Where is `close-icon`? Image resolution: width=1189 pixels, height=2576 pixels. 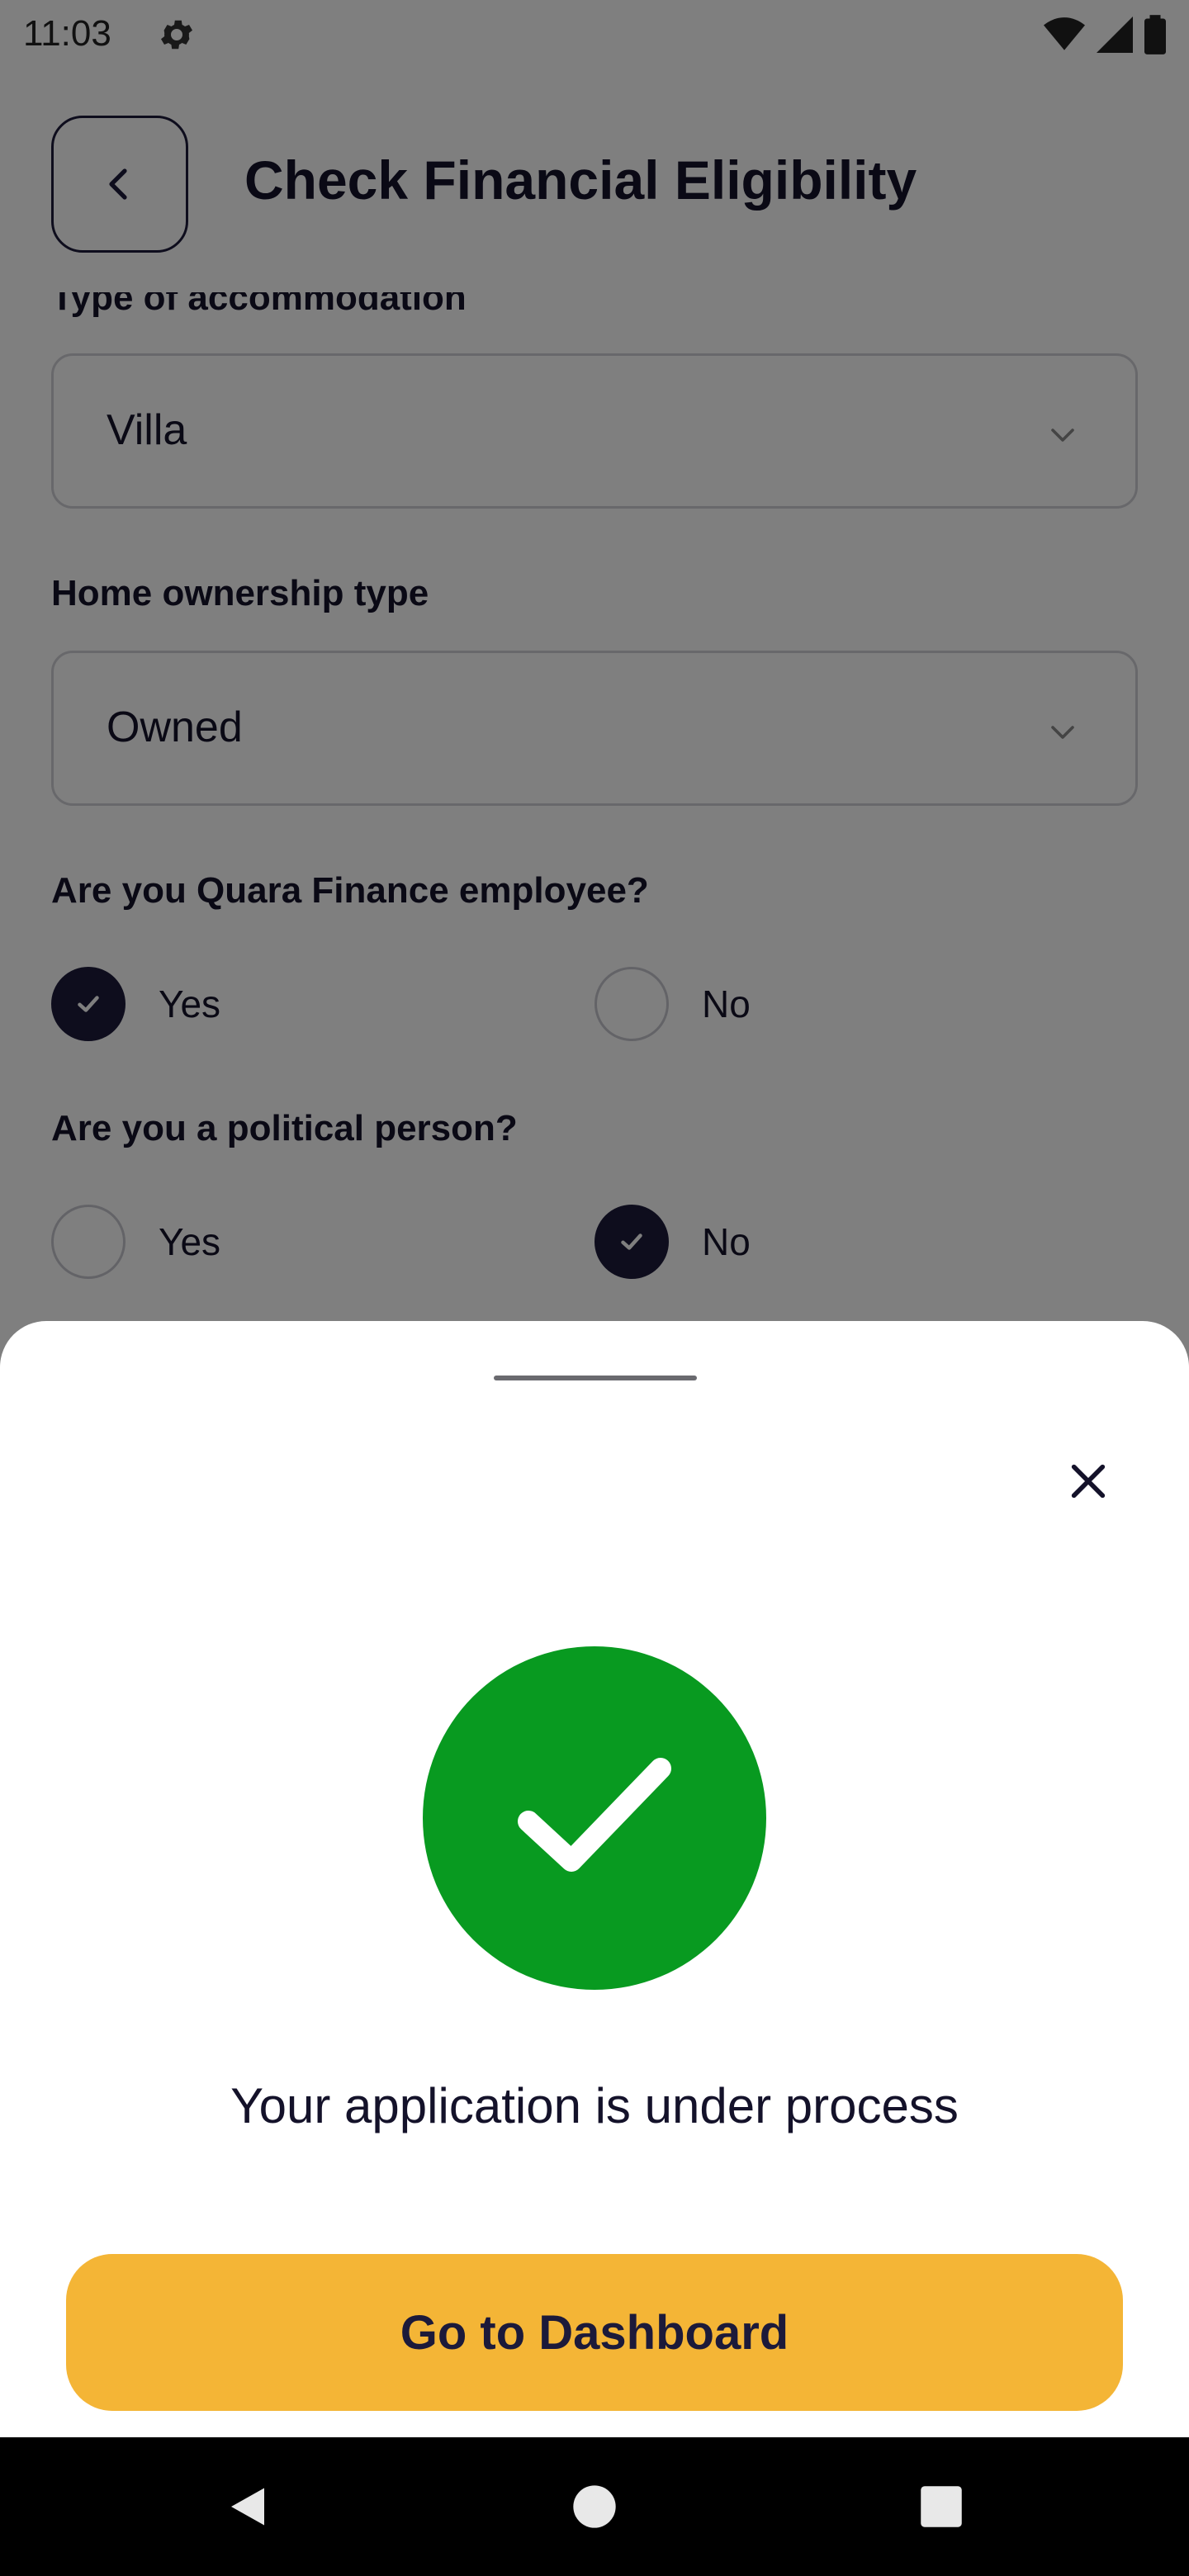
close-icon is located at coordinates (1088, 1481).